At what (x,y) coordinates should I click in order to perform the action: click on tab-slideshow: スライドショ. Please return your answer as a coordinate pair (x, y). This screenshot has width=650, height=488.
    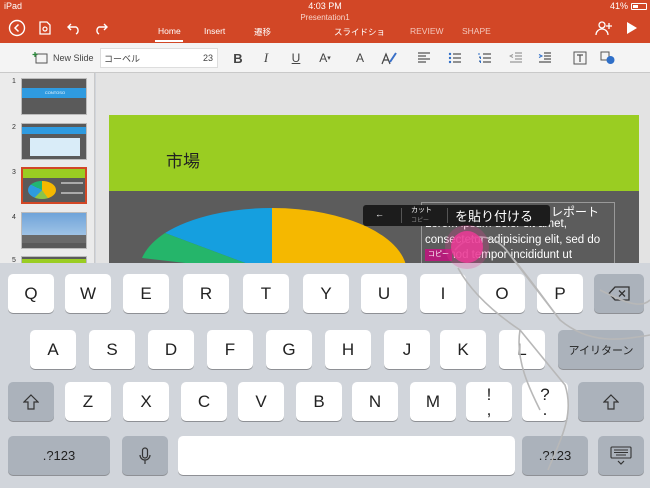
    Looking at the image, I should click on (359, 32).